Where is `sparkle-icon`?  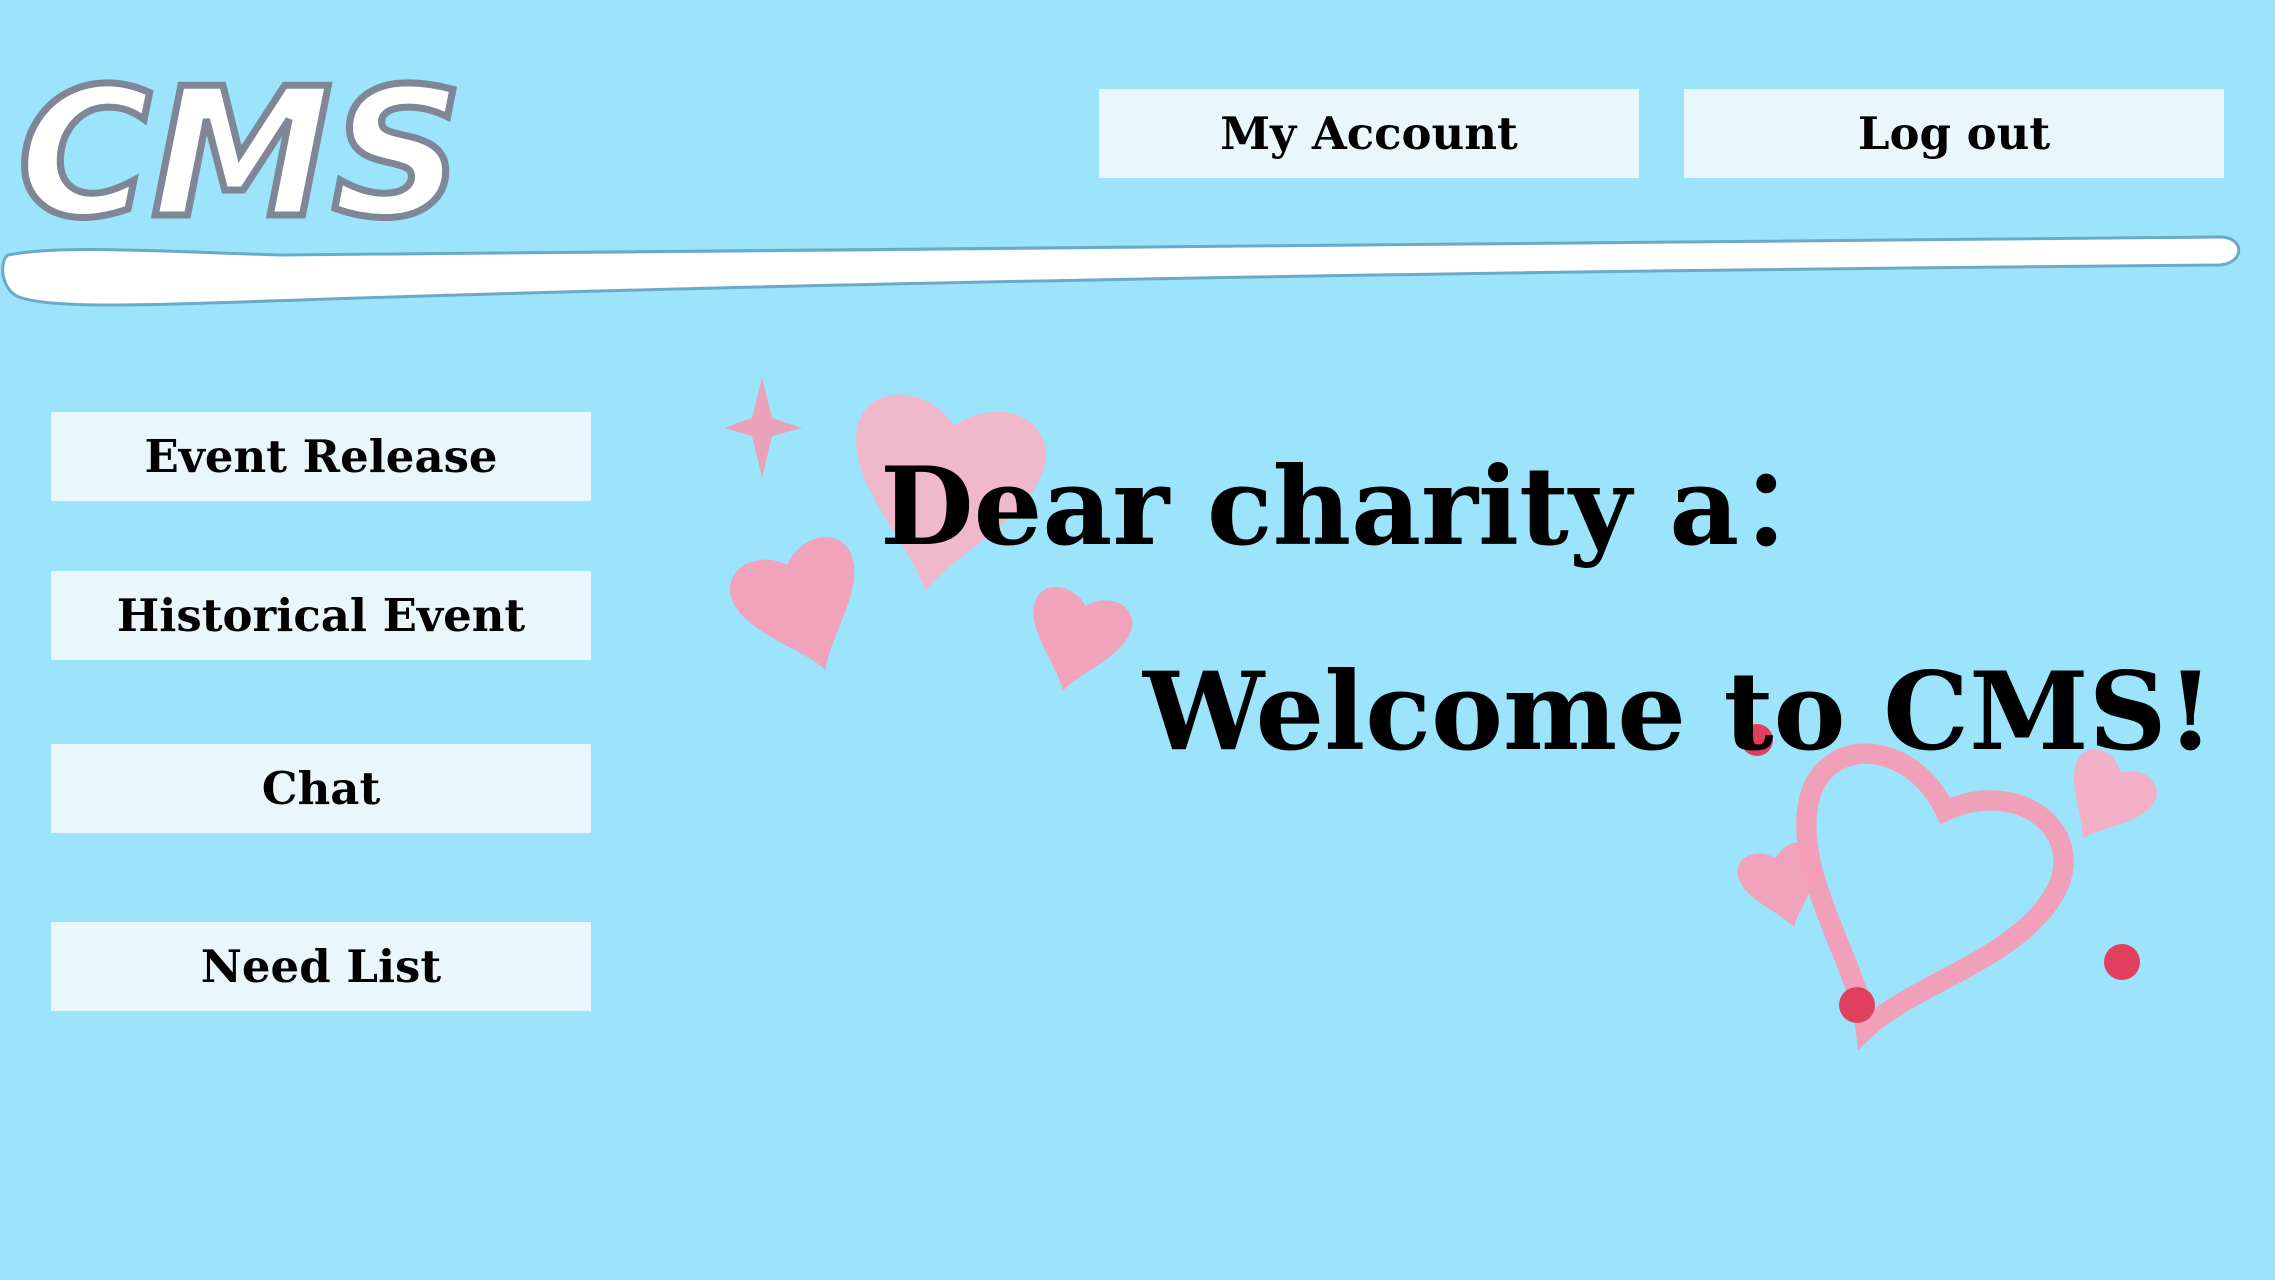 sparkle-icon is located at coordinates (763, 428).